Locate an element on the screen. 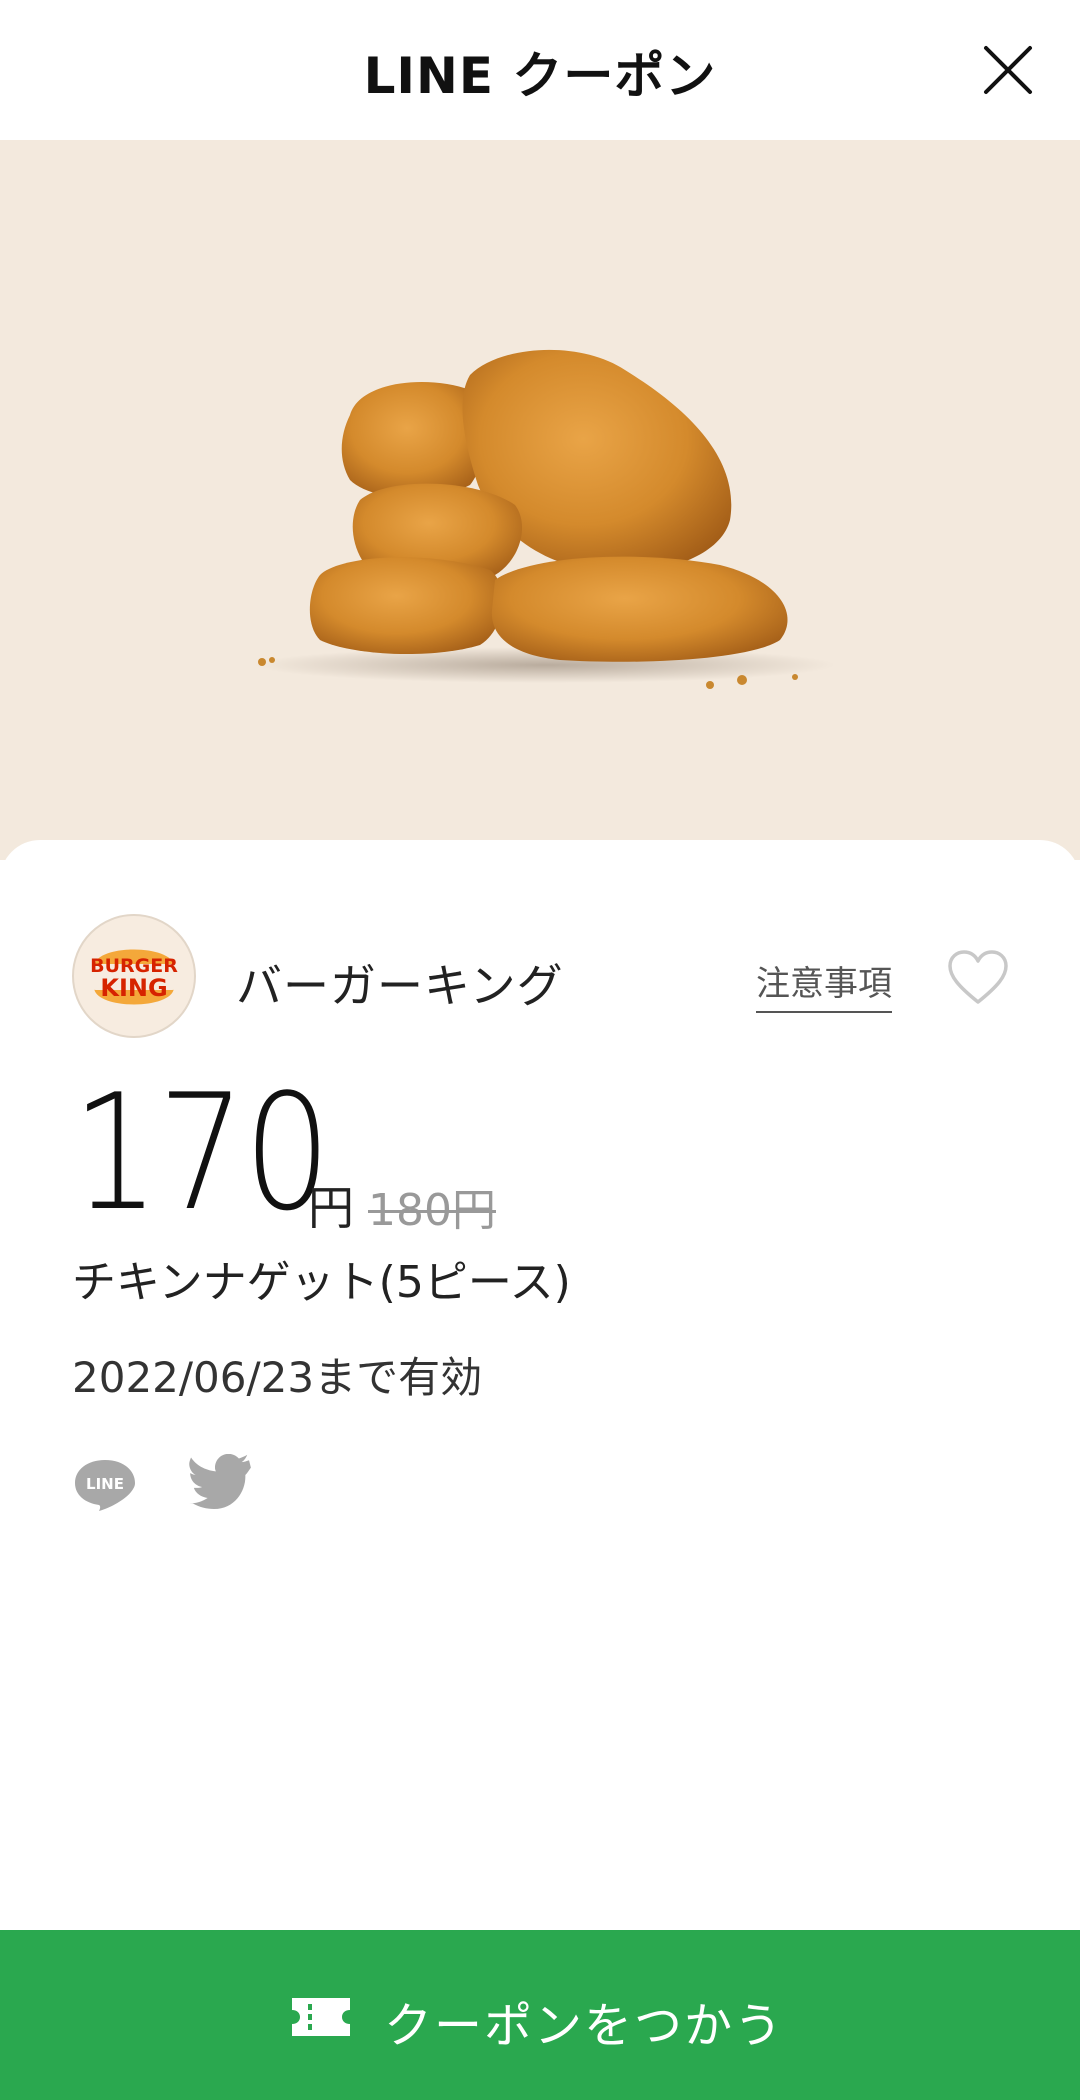 Image resolution: width=1080 pixels, height=2100 pixels. share-twitter-button is located at coordinates (221, 1482).